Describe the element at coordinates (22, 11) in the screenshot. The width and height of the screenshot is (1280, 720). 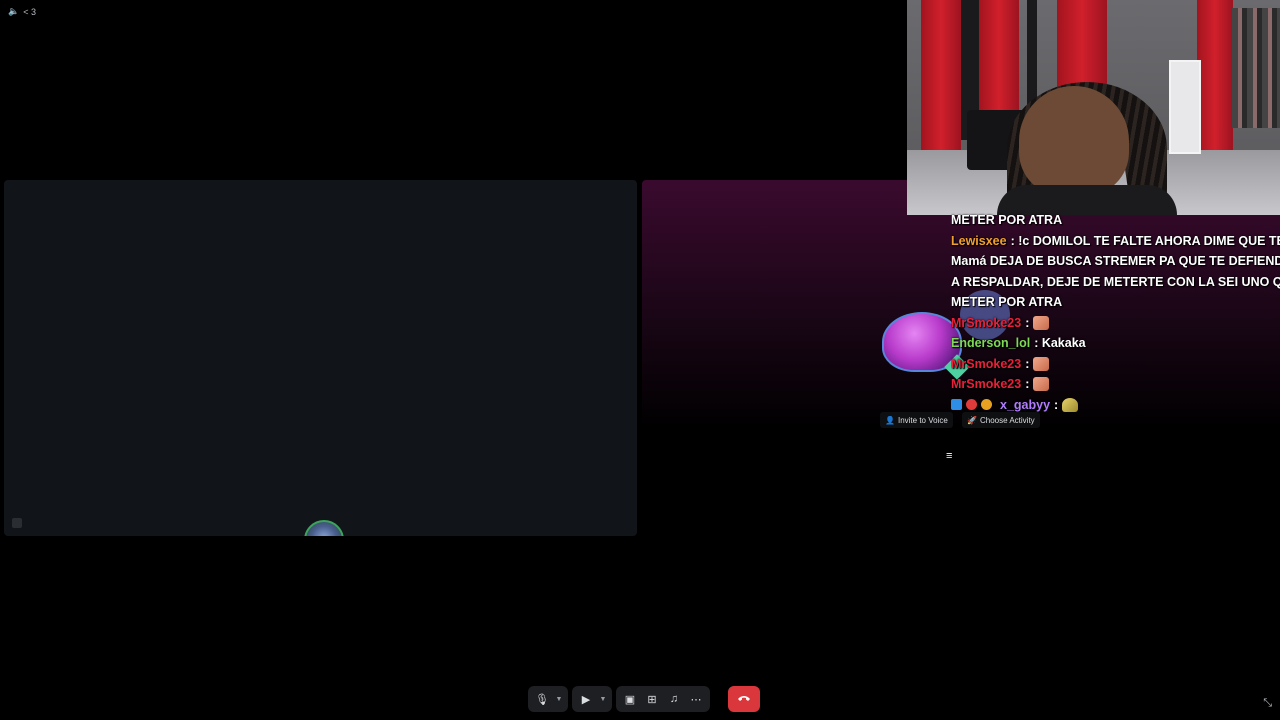
I see `volume-indicator: 🔈 < 3` at that location.